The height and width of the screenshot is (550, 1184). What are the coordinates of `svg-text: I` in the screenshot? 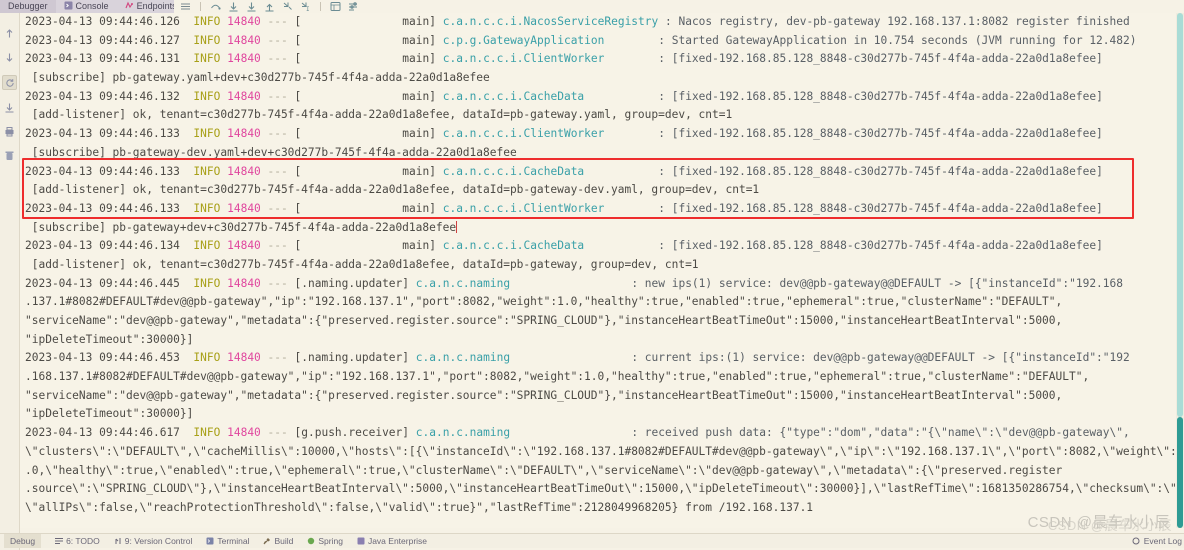 It's located at (308, 9).